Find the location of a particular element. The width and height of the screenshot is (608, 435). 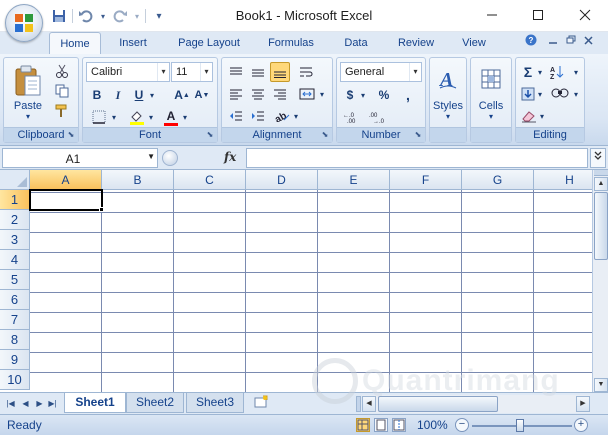

vertical-scrollbar: ▲ ▼ is located at coordinates (600, 281).